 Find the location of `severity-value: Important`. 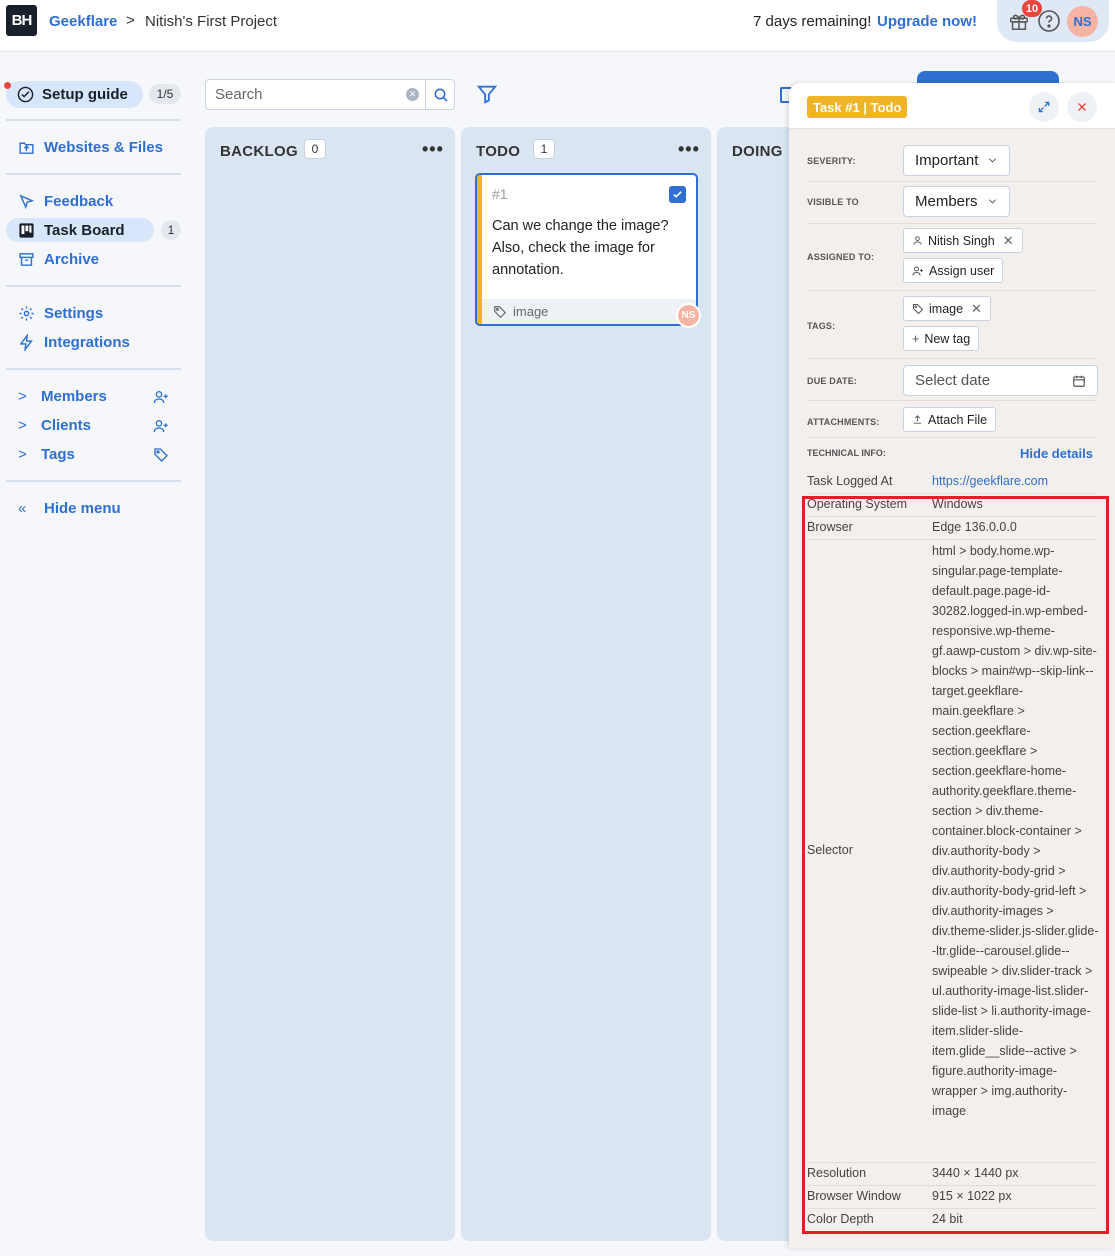

severity-value: Important is located at coordinates (947, 160).